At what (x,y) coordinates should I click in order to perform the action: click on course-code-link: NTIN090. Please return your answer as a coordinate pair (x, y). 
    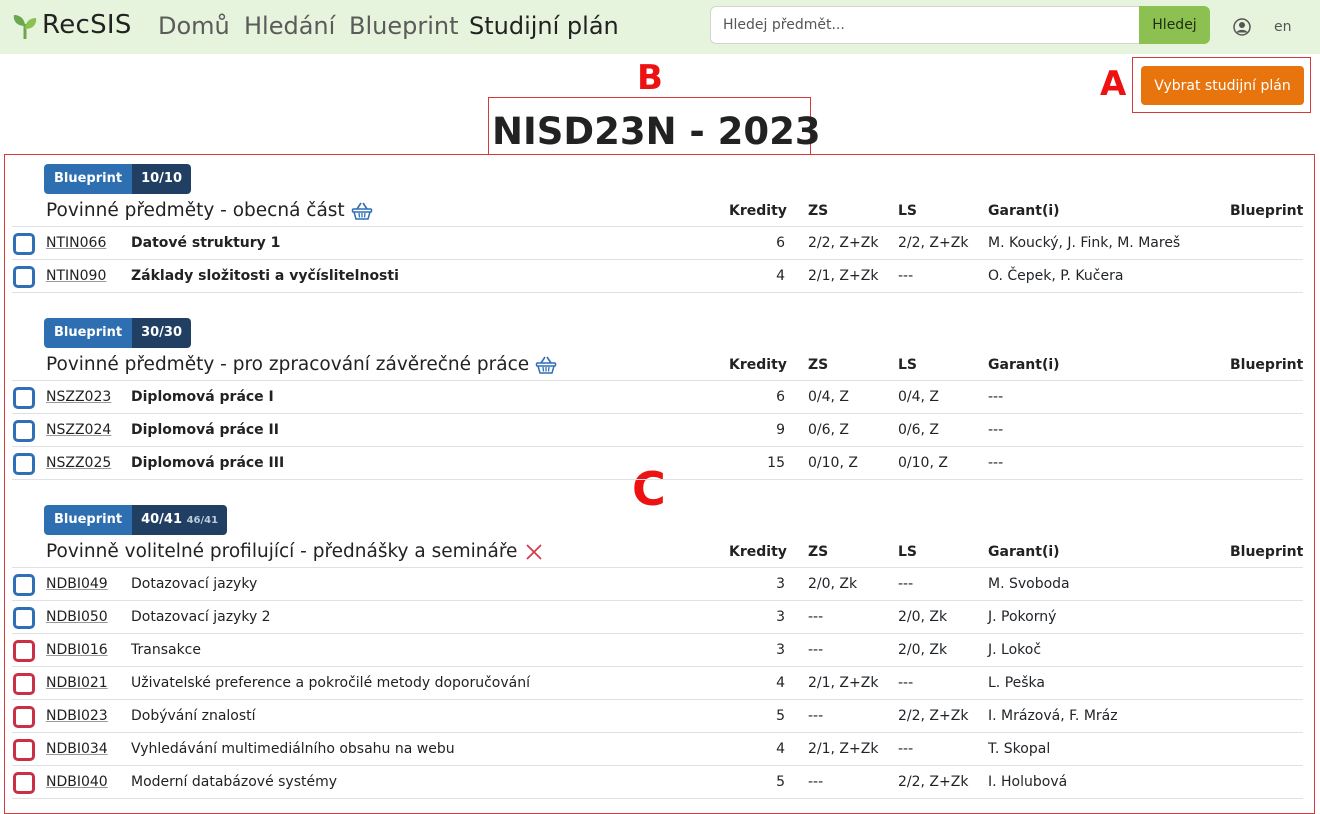
    Looking at the image, I should click on (76, 276).